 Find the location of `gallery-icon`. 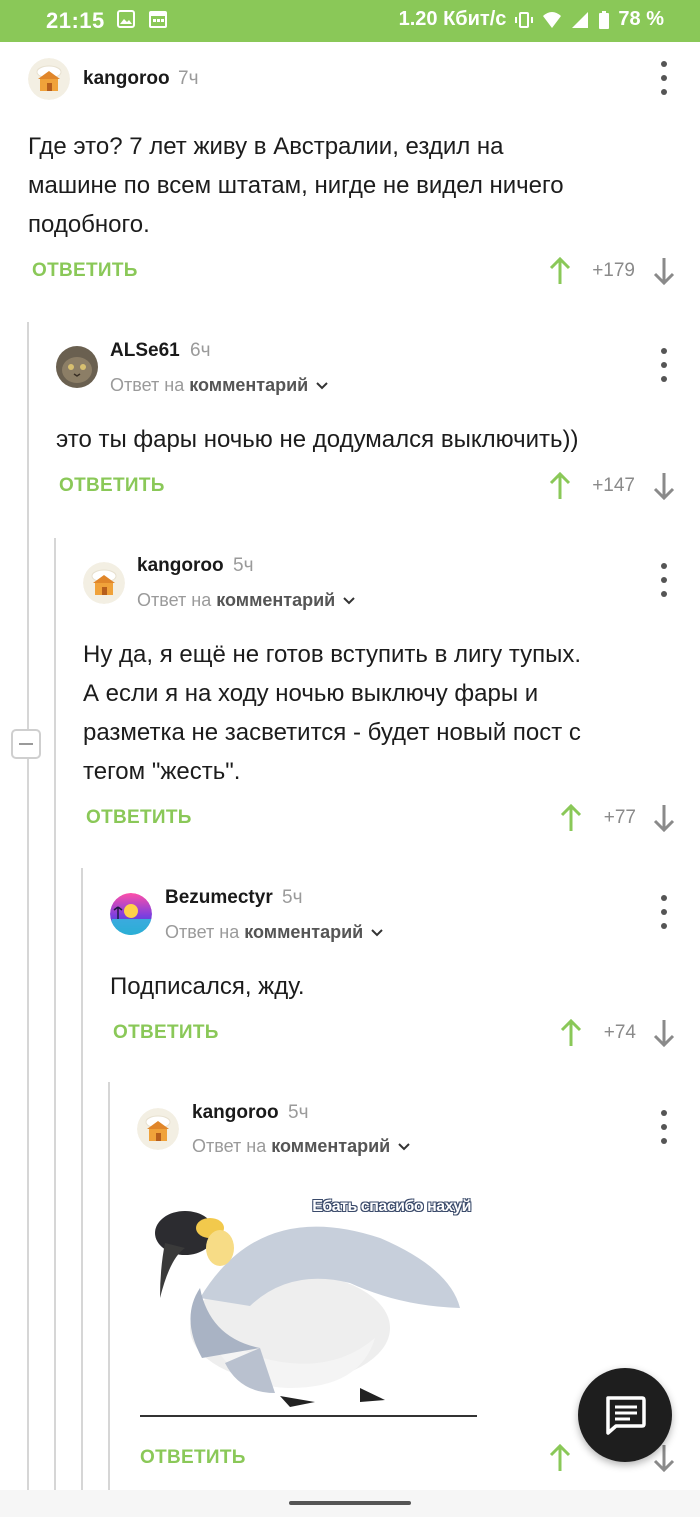

gallery-icon is located at coordinates (126, 19).